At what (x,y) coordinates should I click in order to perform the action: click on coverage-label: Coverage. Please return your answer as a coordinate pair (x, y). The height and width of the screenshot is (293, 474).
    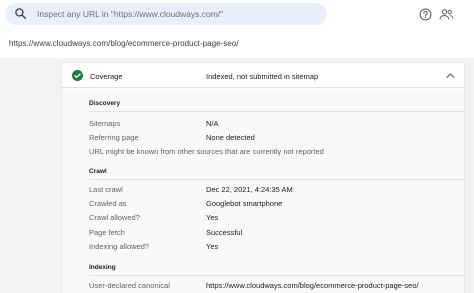
    Looking at the image, I should click on (106, 76).